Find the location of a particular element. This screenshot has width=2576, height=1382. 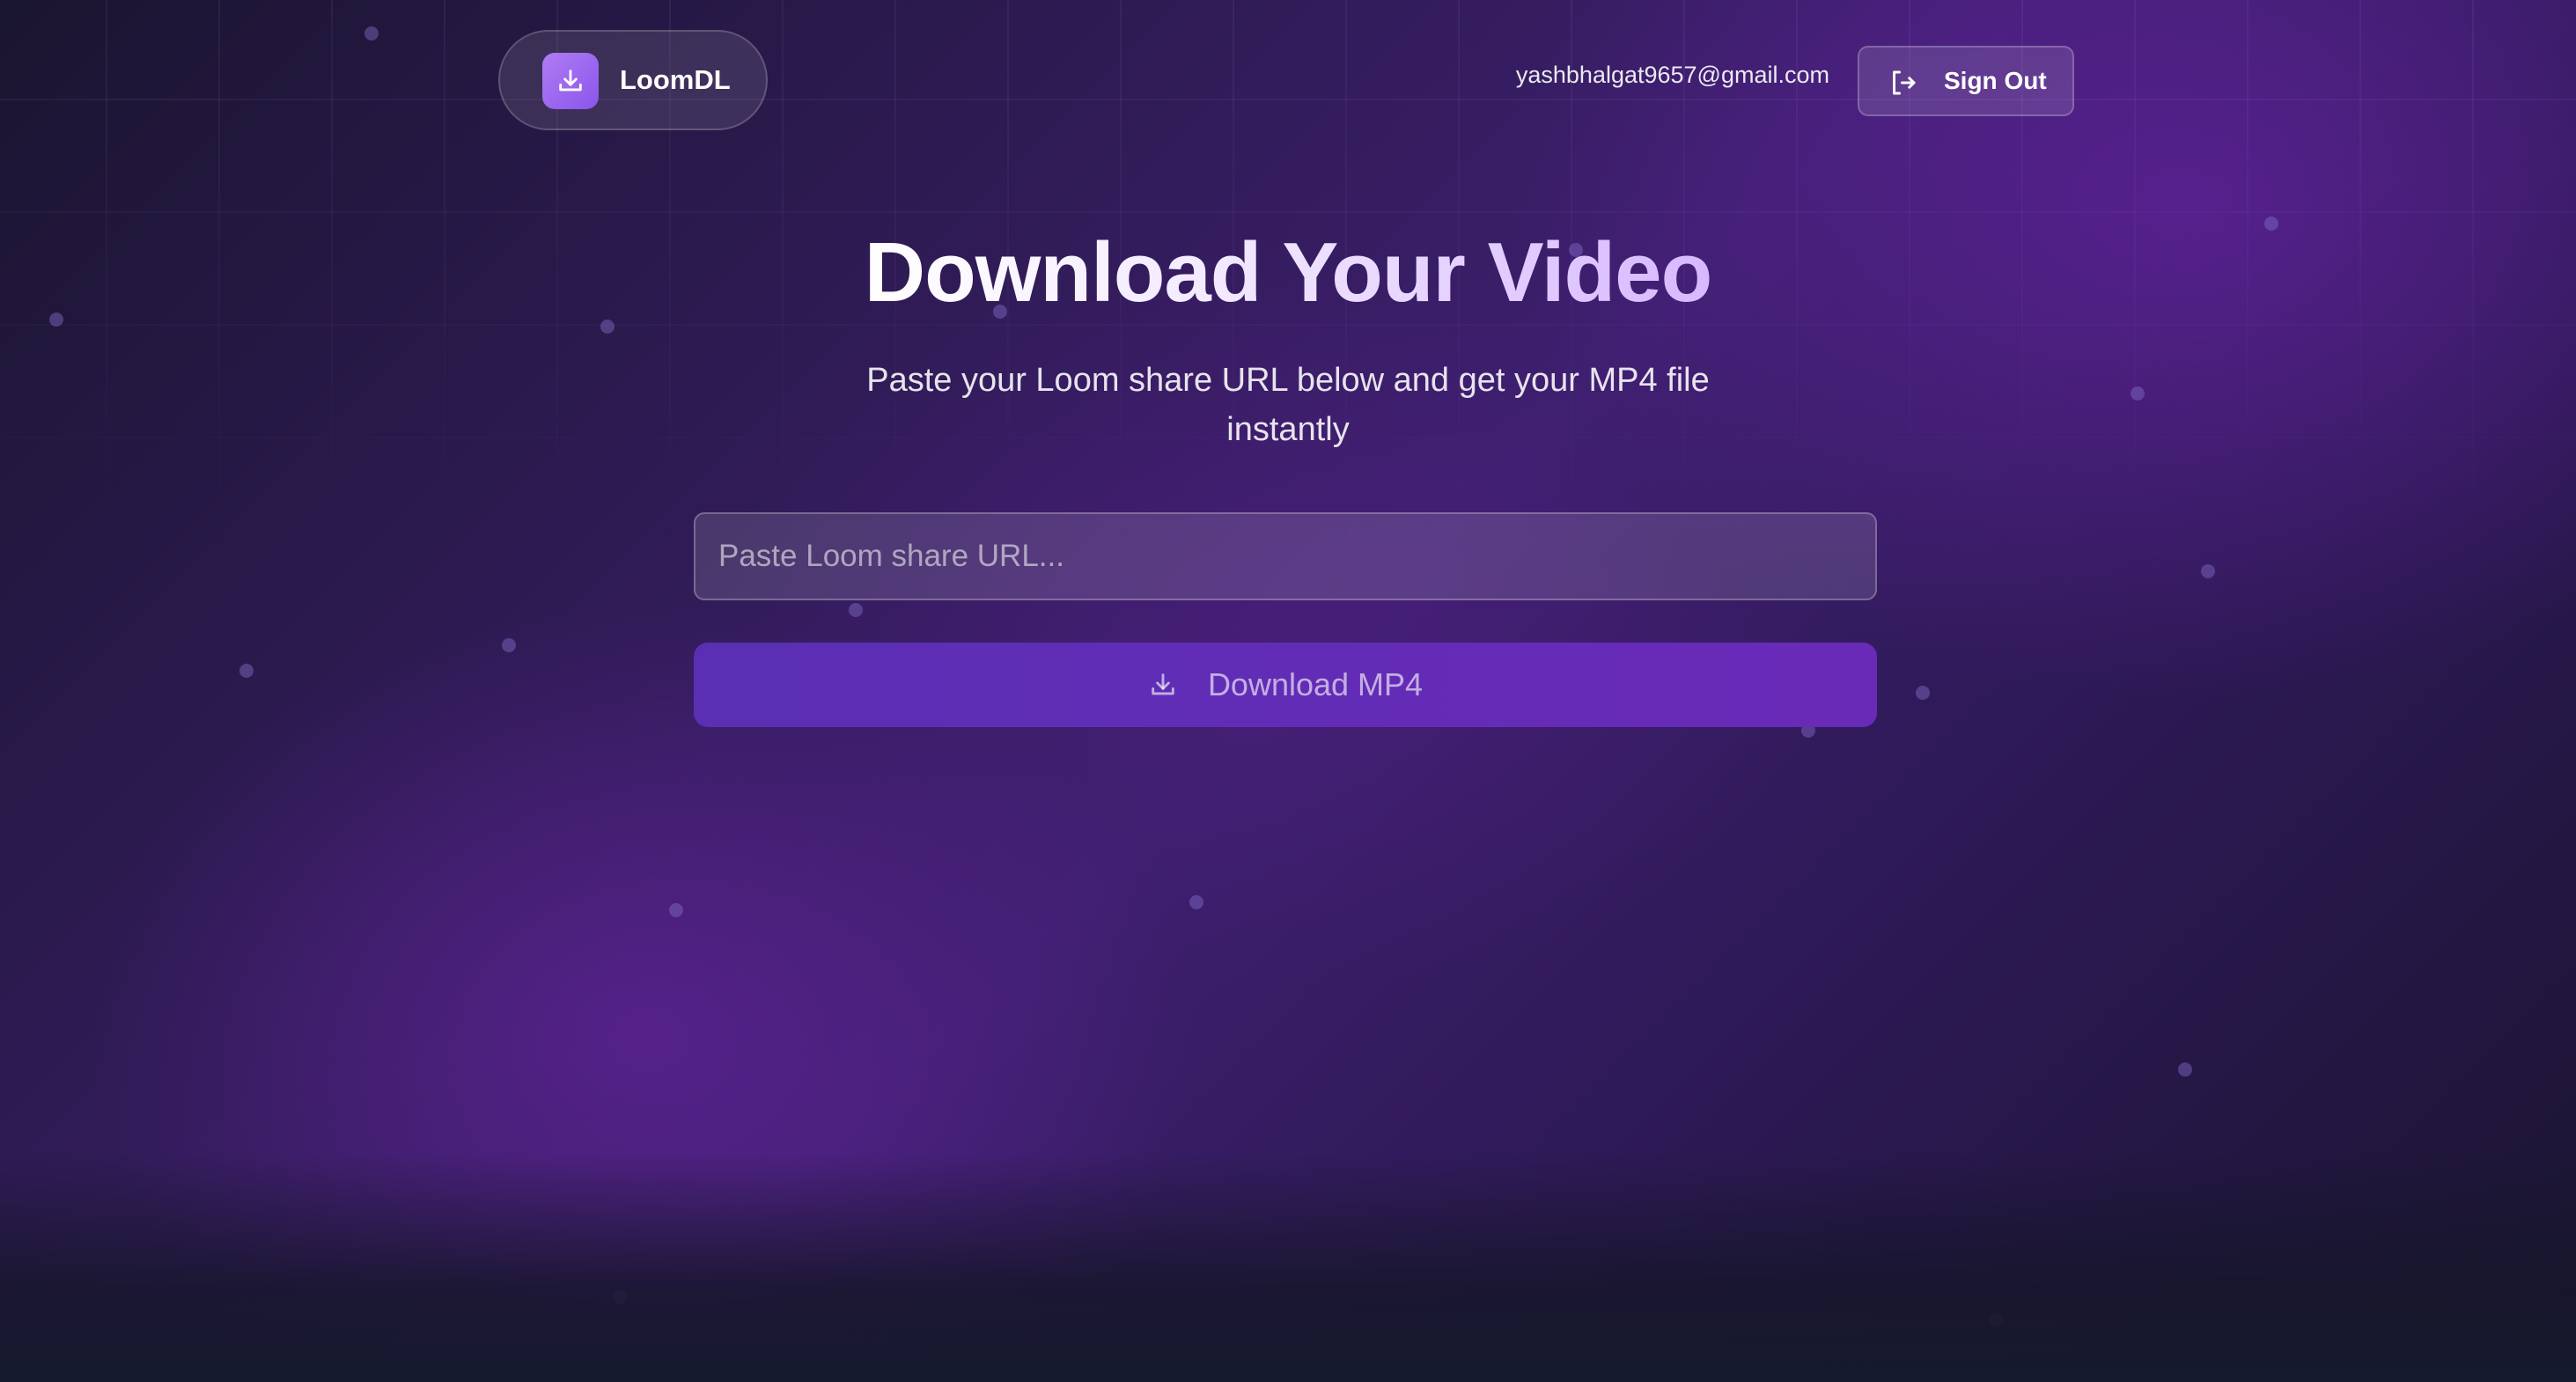

page-title: Download Your Video is located at coordinates (1288, 272).